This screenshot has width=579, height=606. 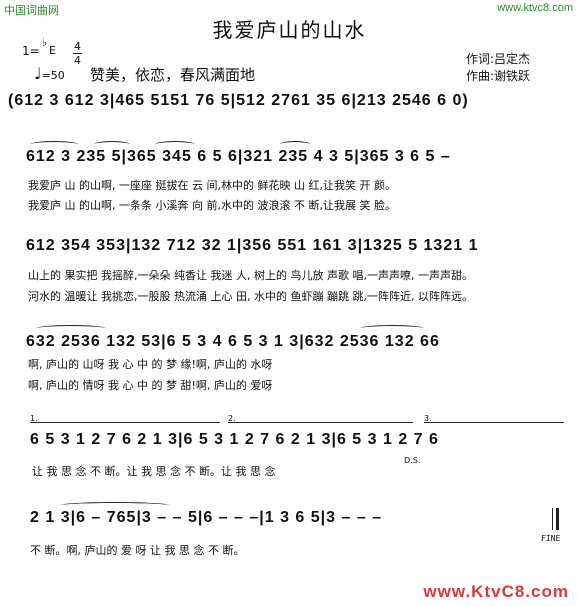 I want to click on lyric-row-5: 让 我 思 念 不 断。让 我 思 念 不 断。让 我 思 念, so click(x=154, y=471).